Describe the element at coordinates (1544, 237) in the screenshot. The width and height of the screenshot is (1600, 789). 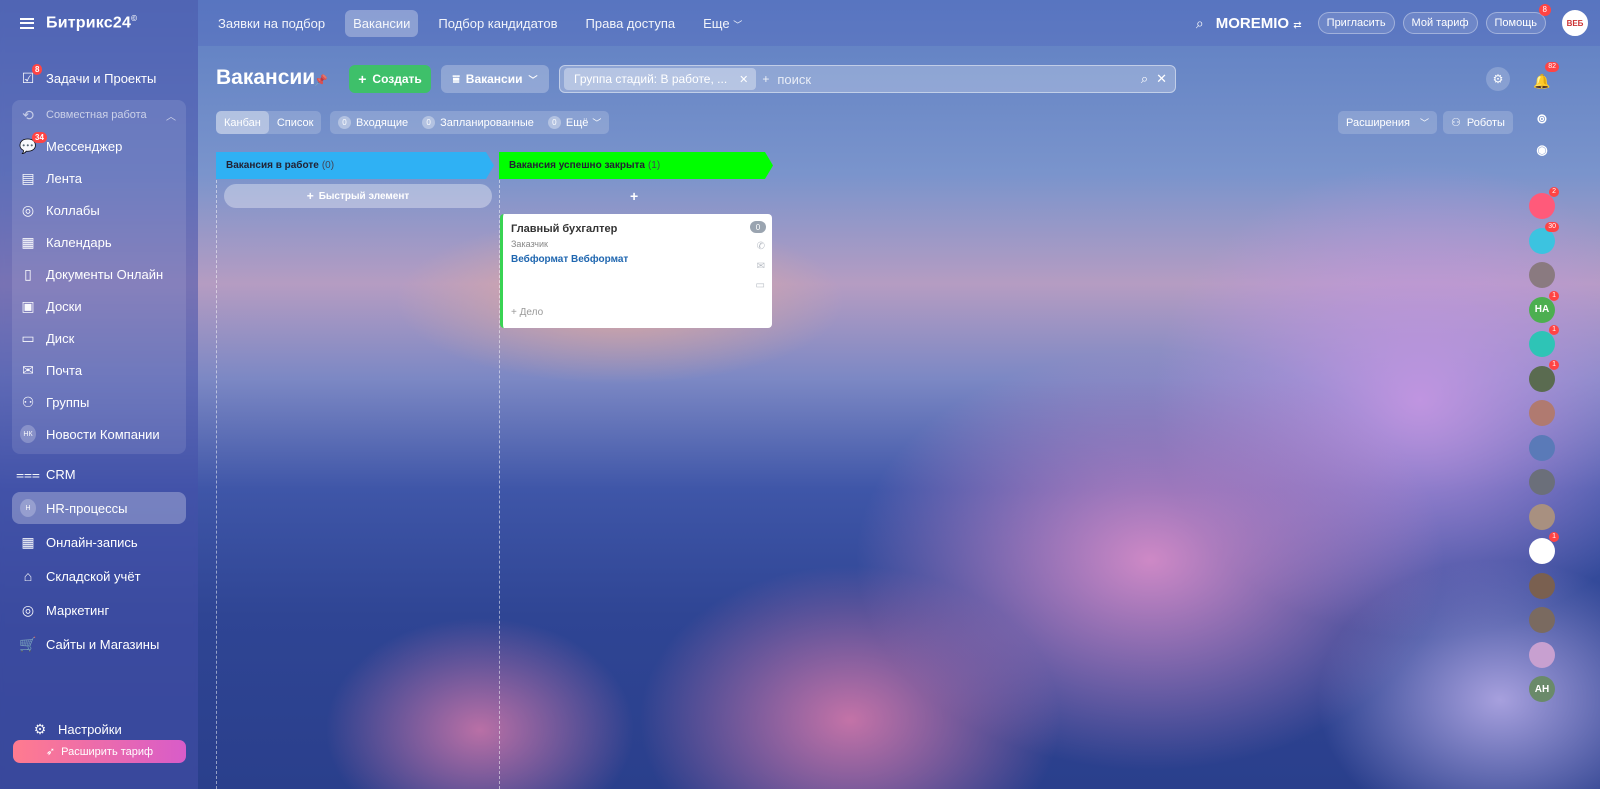
I see `right-bar-avatar: 30` at that location.